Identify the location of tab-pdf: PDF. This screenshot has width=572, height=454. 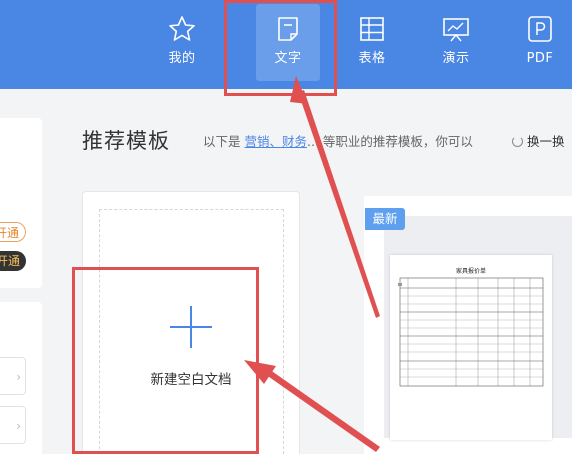
(540, 44).